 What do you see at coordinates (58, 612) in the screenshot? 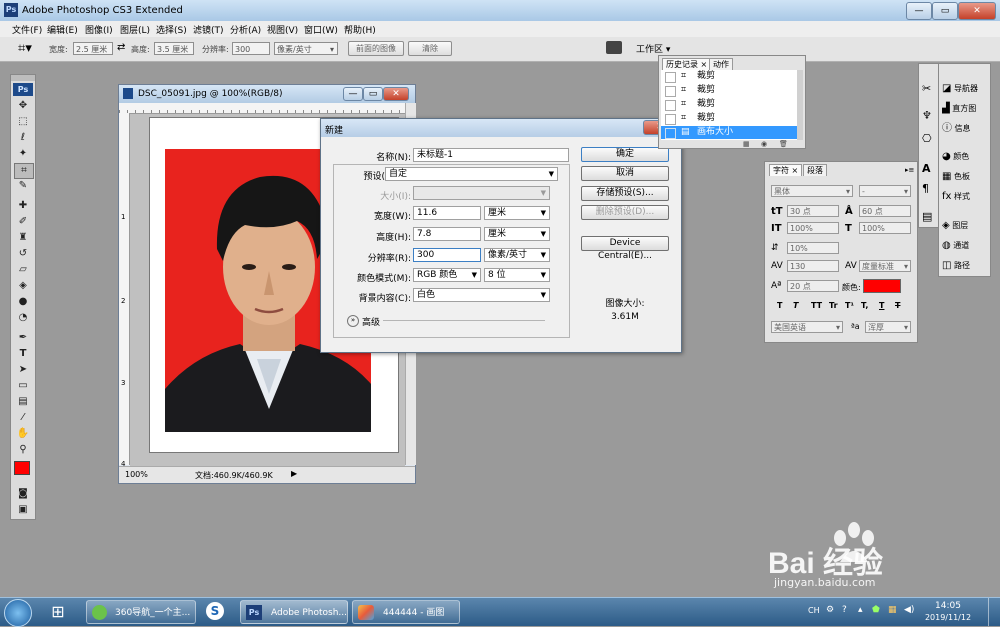
I see `windows-flag-icon: ⊞` at bounding box center [58, 612].